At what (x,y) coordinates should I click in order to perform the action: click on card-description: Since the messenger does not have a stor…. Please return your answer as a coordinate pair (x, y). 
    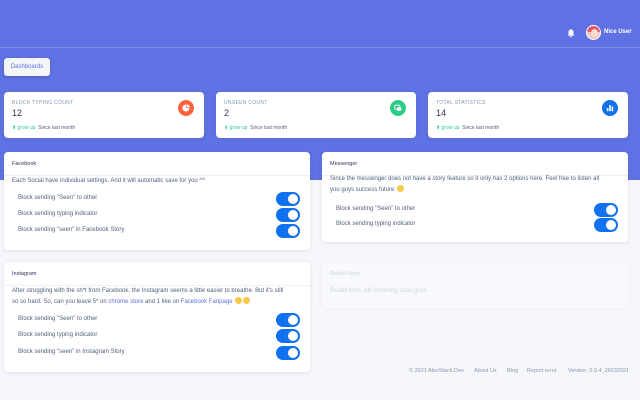
    Looking at the image, I should click on (465, 184).